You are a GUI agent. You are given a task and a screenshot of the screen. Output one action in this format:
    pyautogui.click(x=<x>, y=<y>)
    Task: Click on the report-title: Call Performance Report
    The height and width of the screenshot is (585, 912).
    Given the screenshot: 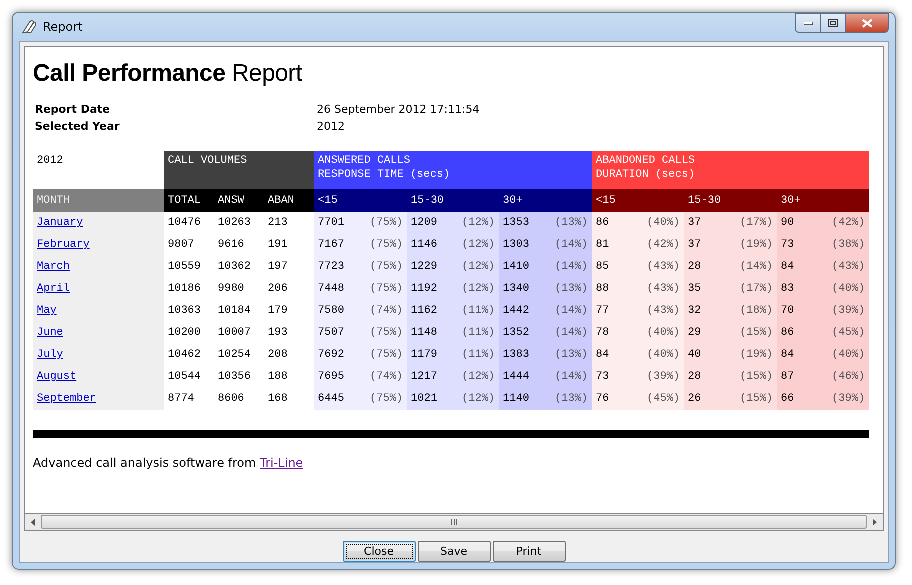 What is the action you would take?
    pyautogui.click(x=168, y=74)
    